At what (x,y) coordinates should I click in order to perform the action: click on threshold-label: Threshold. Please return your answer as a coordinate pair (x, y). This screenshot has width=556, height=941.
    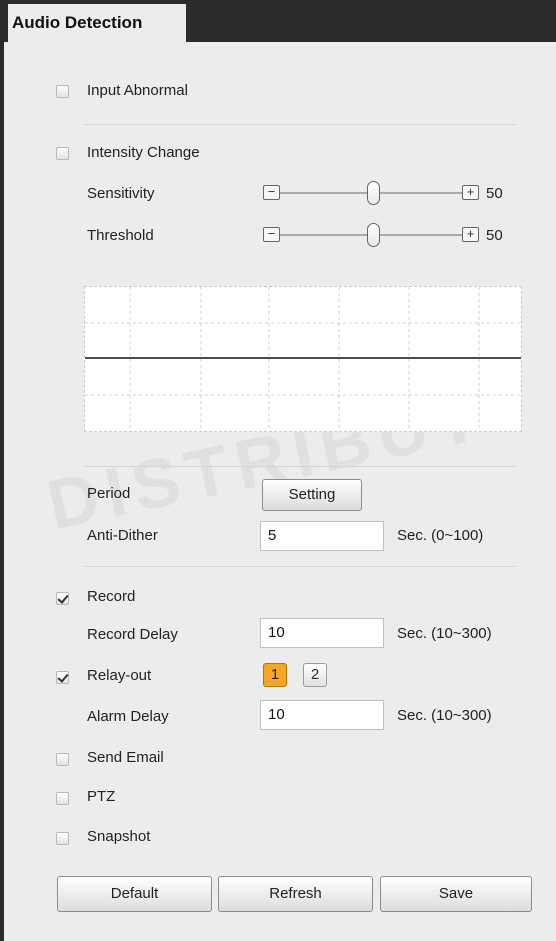
    Looking at the image, I should click on (120, 235).